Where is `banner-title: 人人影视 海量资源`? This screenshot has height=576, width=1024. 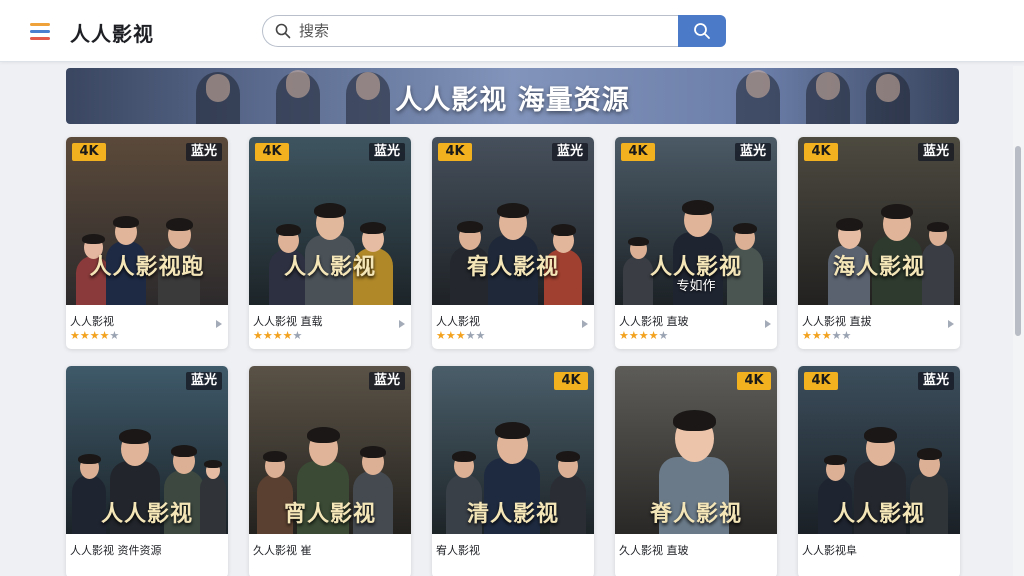
banner-title: 人人影视 海量资源 is located at coordinates (512, 100).